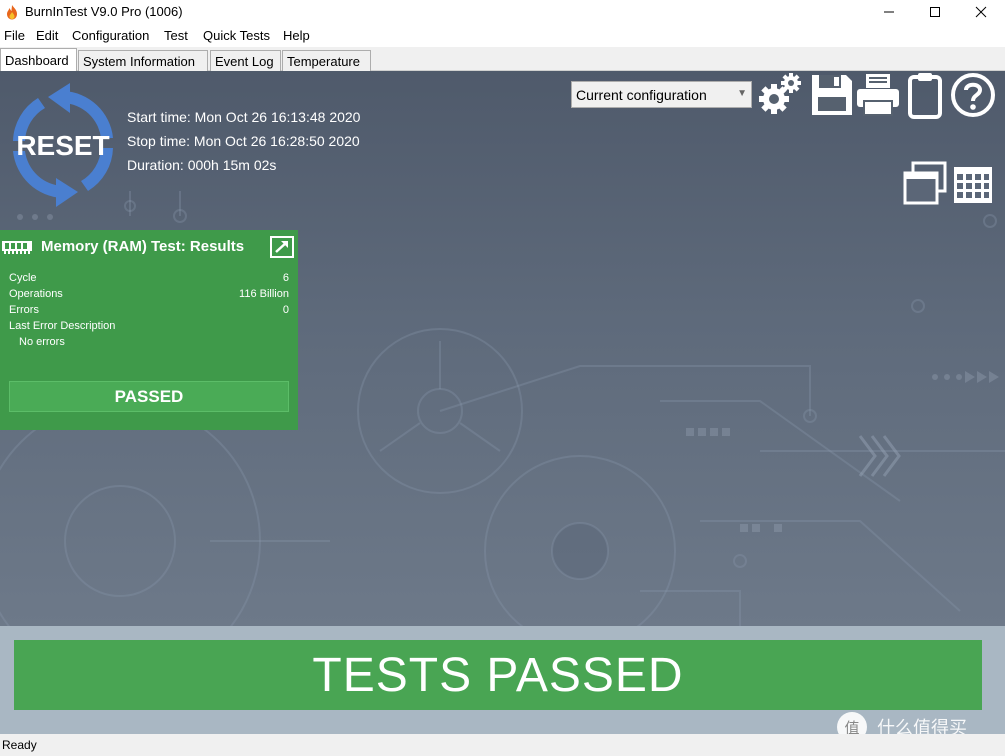 The height and width of the screenshot is (756, 1005). What do you see at coordinates (780, 95) in the screenshot?
I see `settings-icon` at bounding box center [780, 95].